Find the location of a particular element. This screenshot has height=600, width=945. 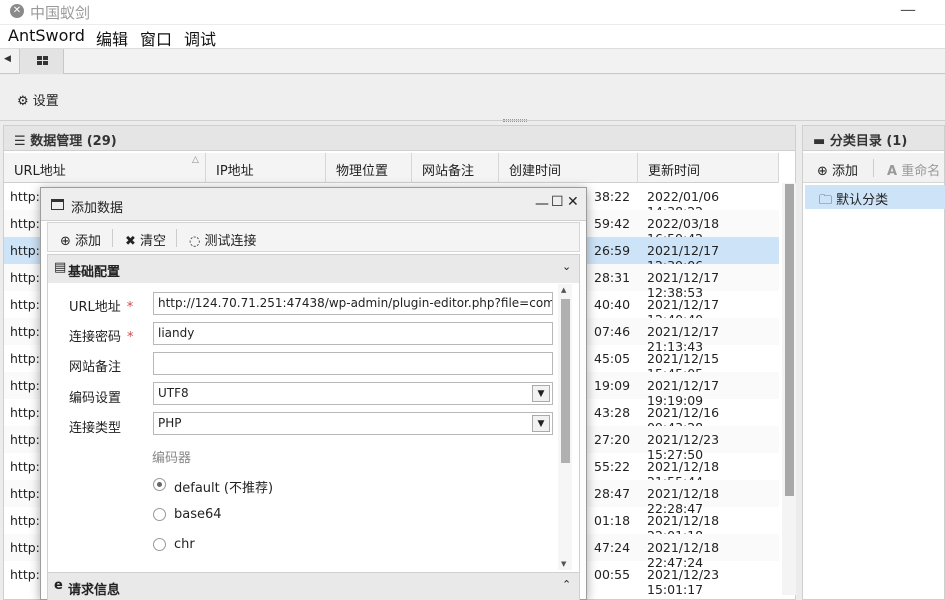

tab-bar: ◀ is located at coordinates (472, 61).